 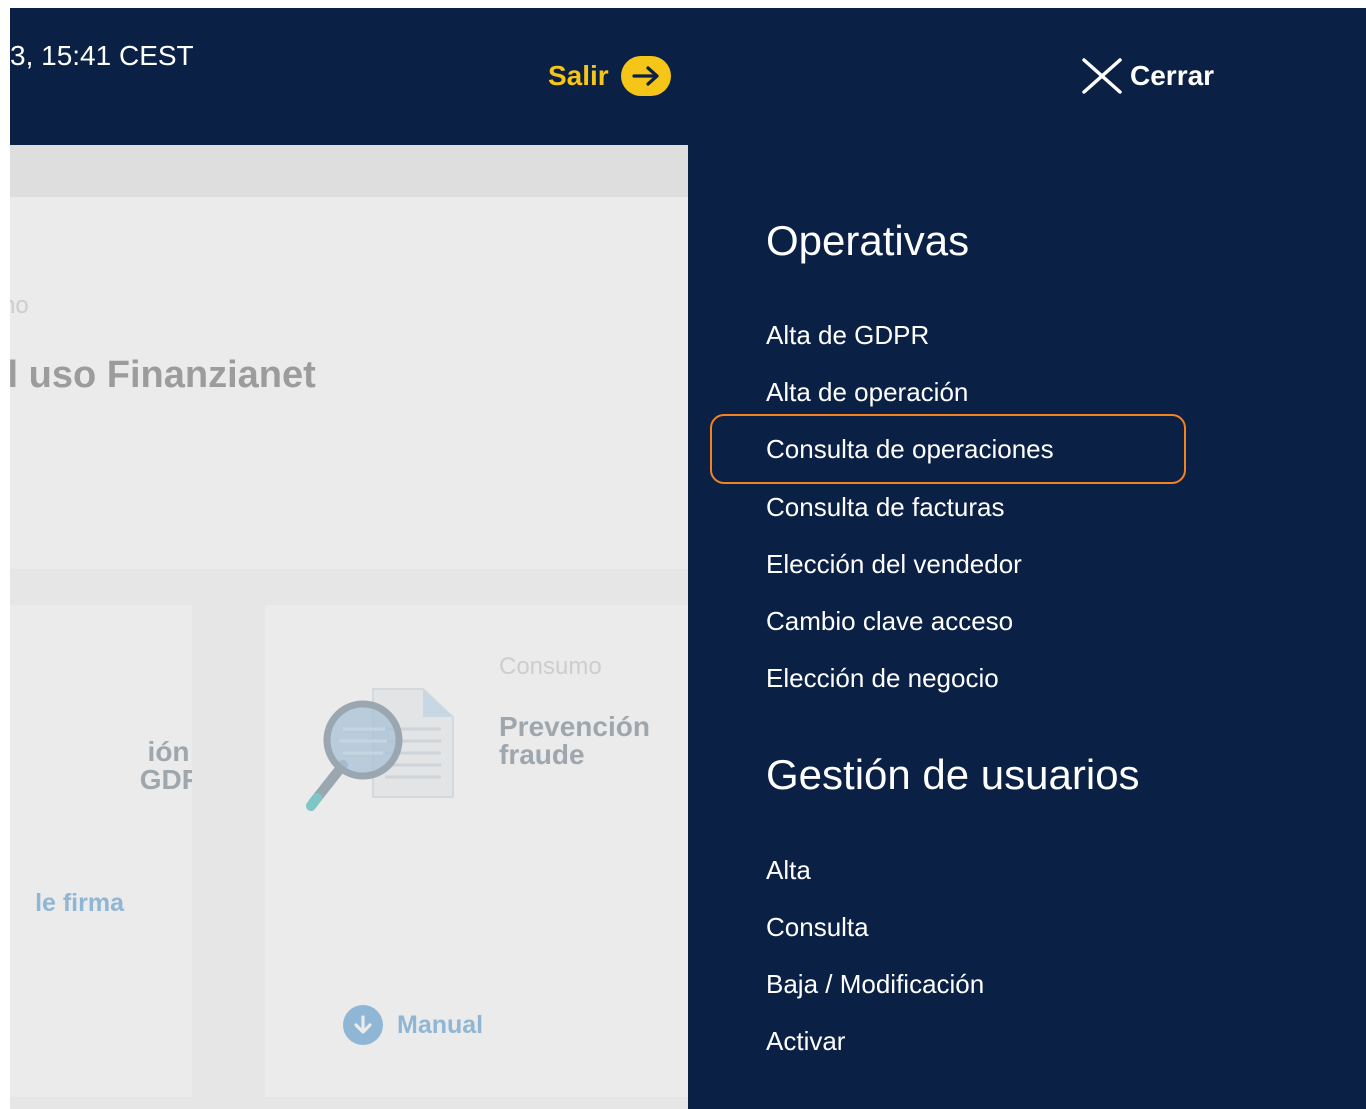 I want to click on card-title-line: Prevención, so click(x=574, y=726).